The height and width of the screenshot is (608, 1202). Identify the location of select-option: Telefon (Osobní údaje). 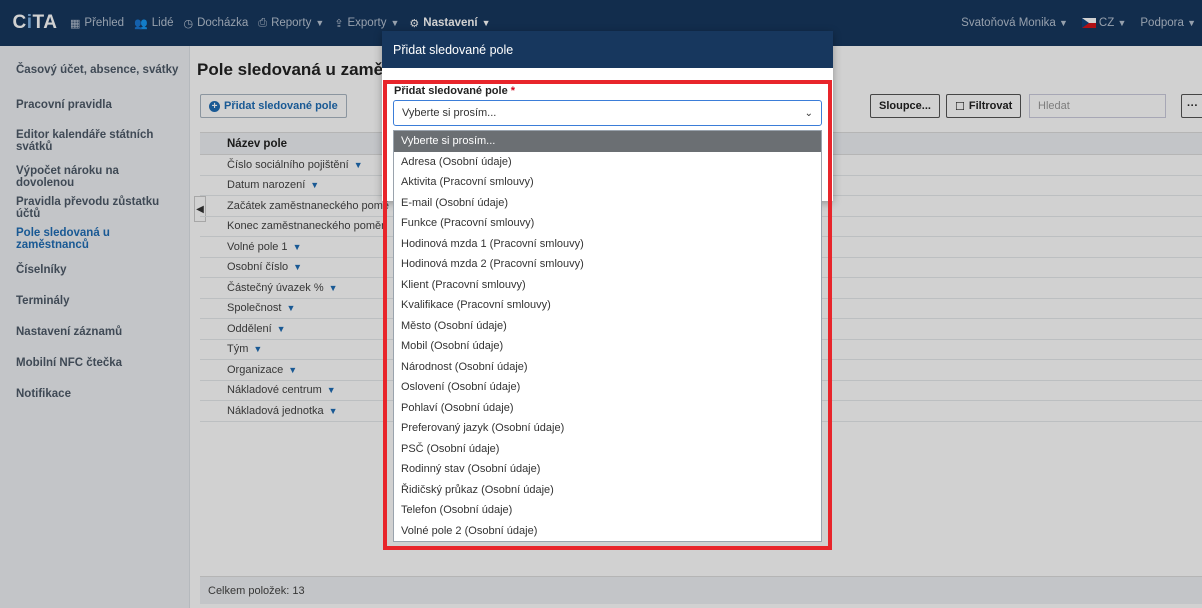
(607, 510).